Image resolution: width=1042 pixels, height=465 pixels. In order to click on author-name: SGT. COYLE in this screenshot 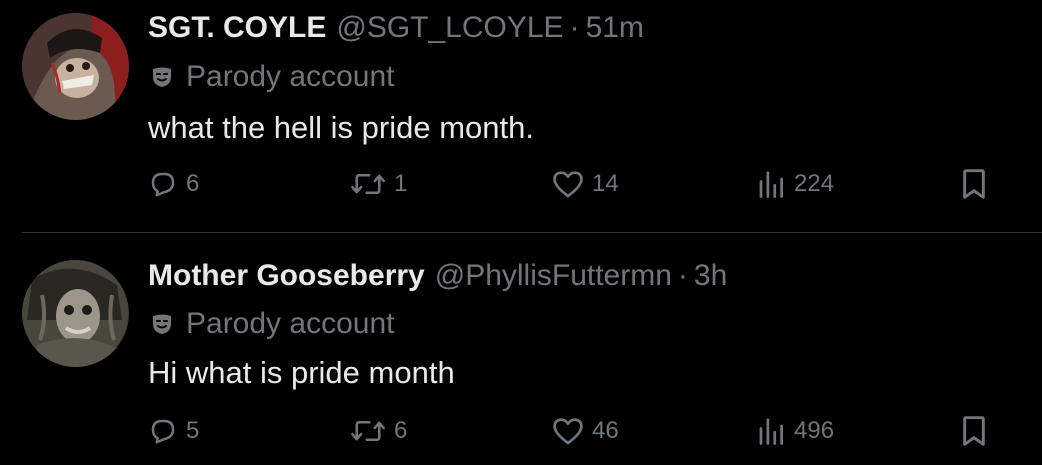, I will do `click(237, 27)`.